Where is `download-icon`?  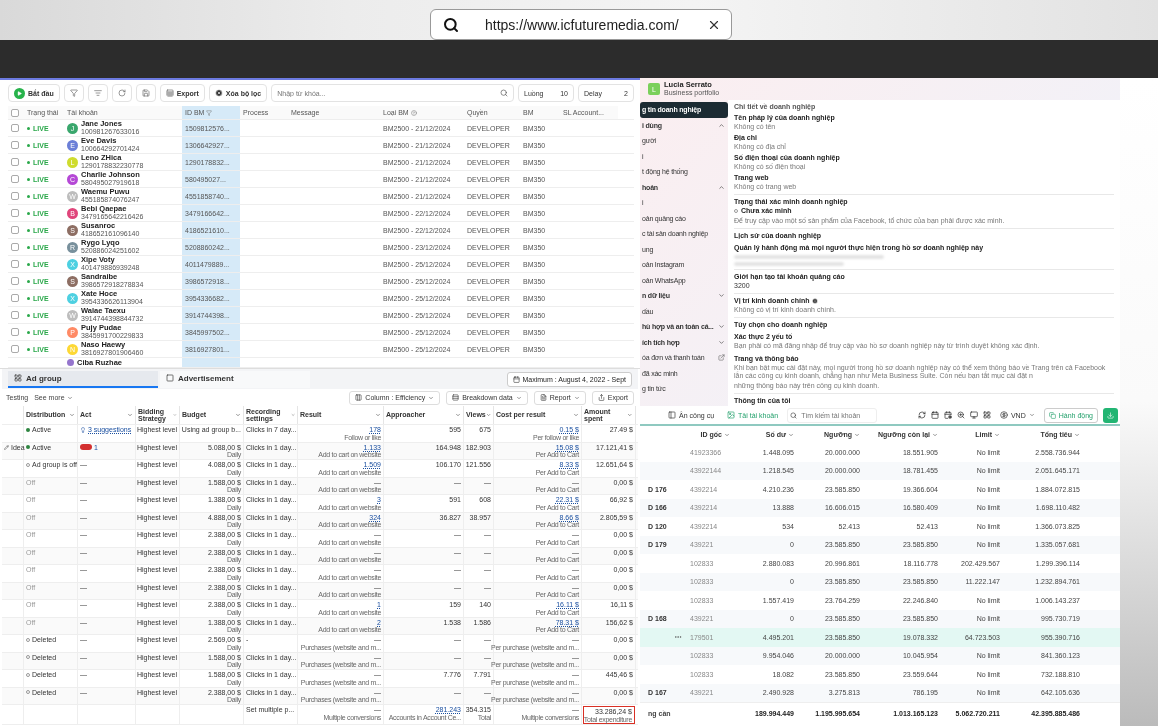
download-icon is located at coordinates (1110, 415).